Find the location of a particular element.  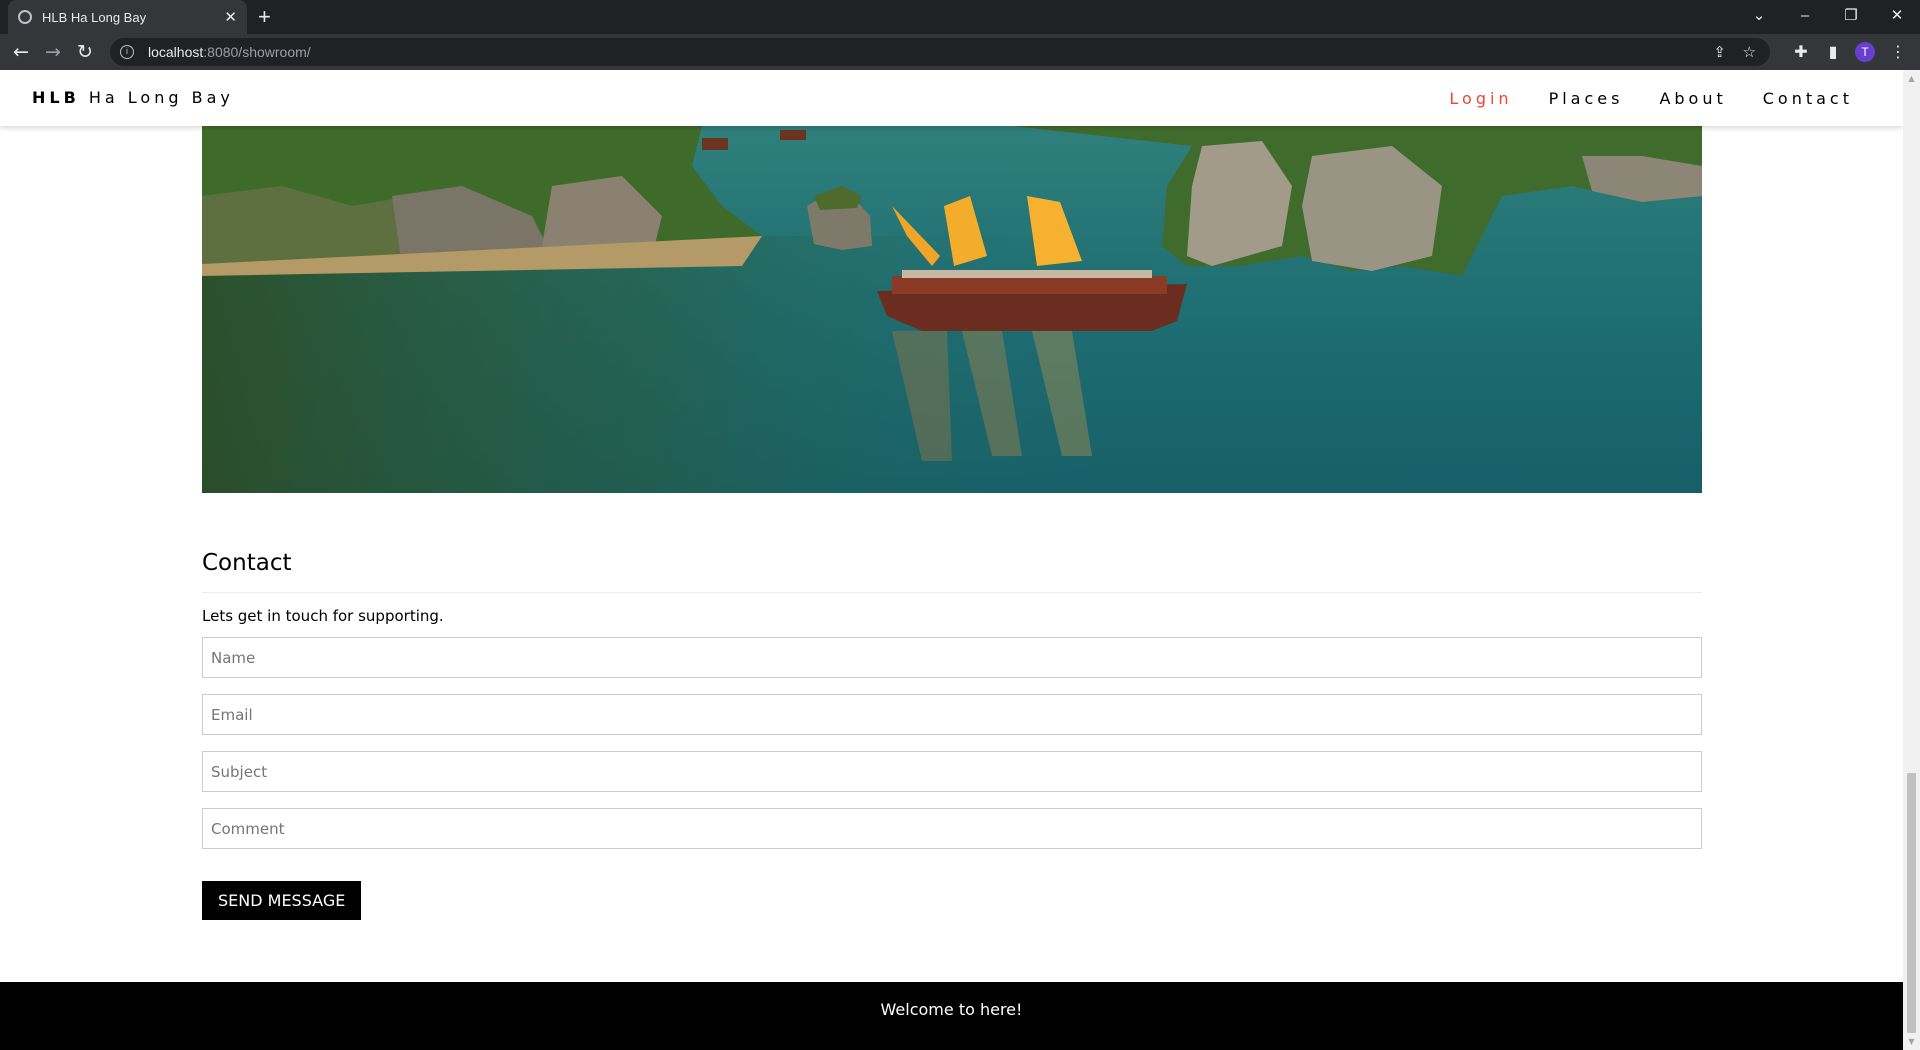

scroll-down-icon: ▼ is located at coordinates (1911, 1041).